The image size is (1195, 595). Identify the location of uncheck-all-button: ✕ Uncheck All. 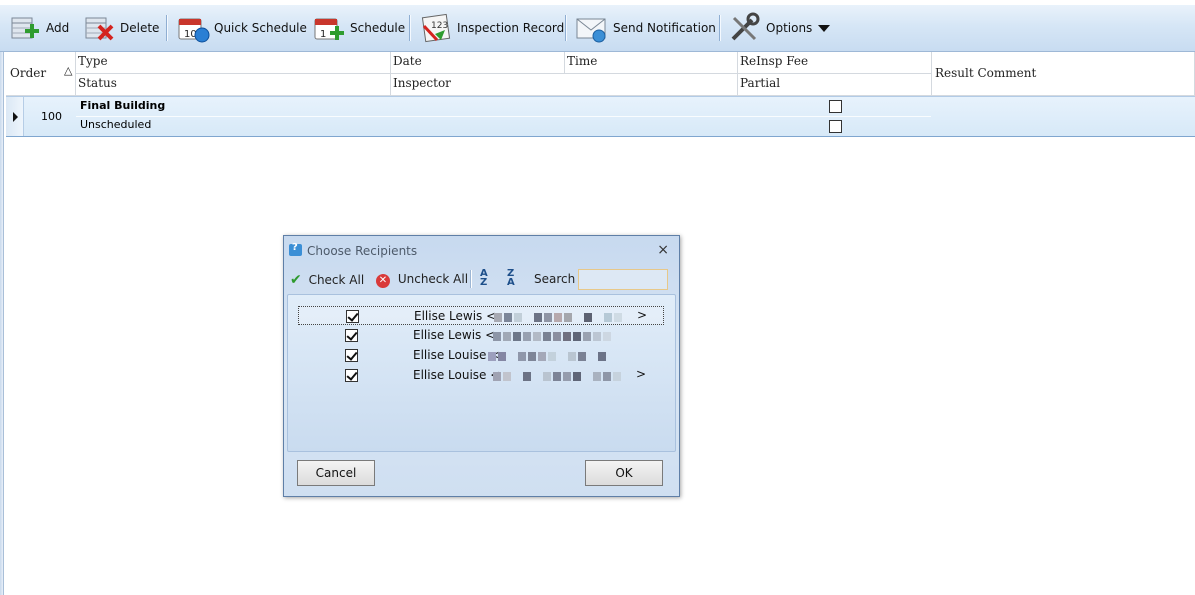
(422, 280).